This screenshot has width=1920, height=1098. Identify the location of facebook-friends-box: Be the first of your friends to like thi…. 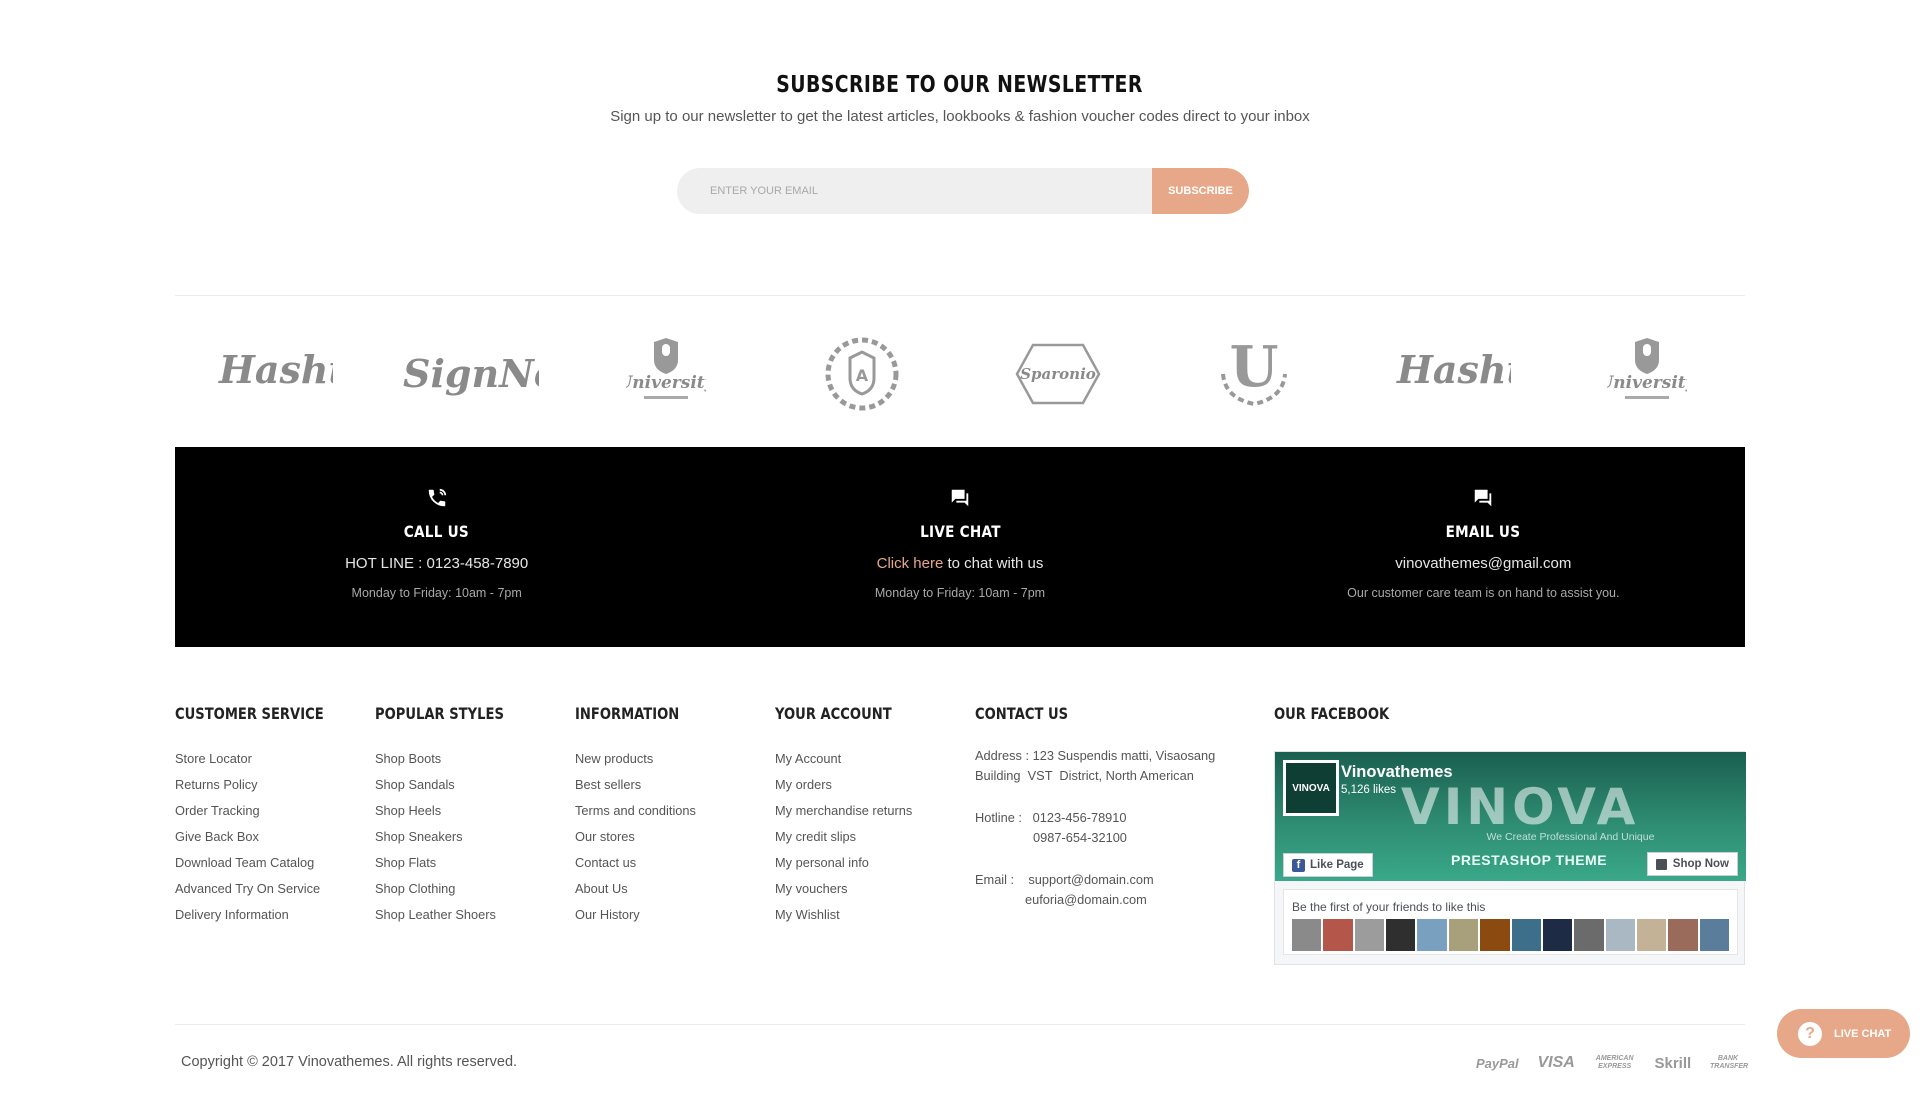
(1510, 922).